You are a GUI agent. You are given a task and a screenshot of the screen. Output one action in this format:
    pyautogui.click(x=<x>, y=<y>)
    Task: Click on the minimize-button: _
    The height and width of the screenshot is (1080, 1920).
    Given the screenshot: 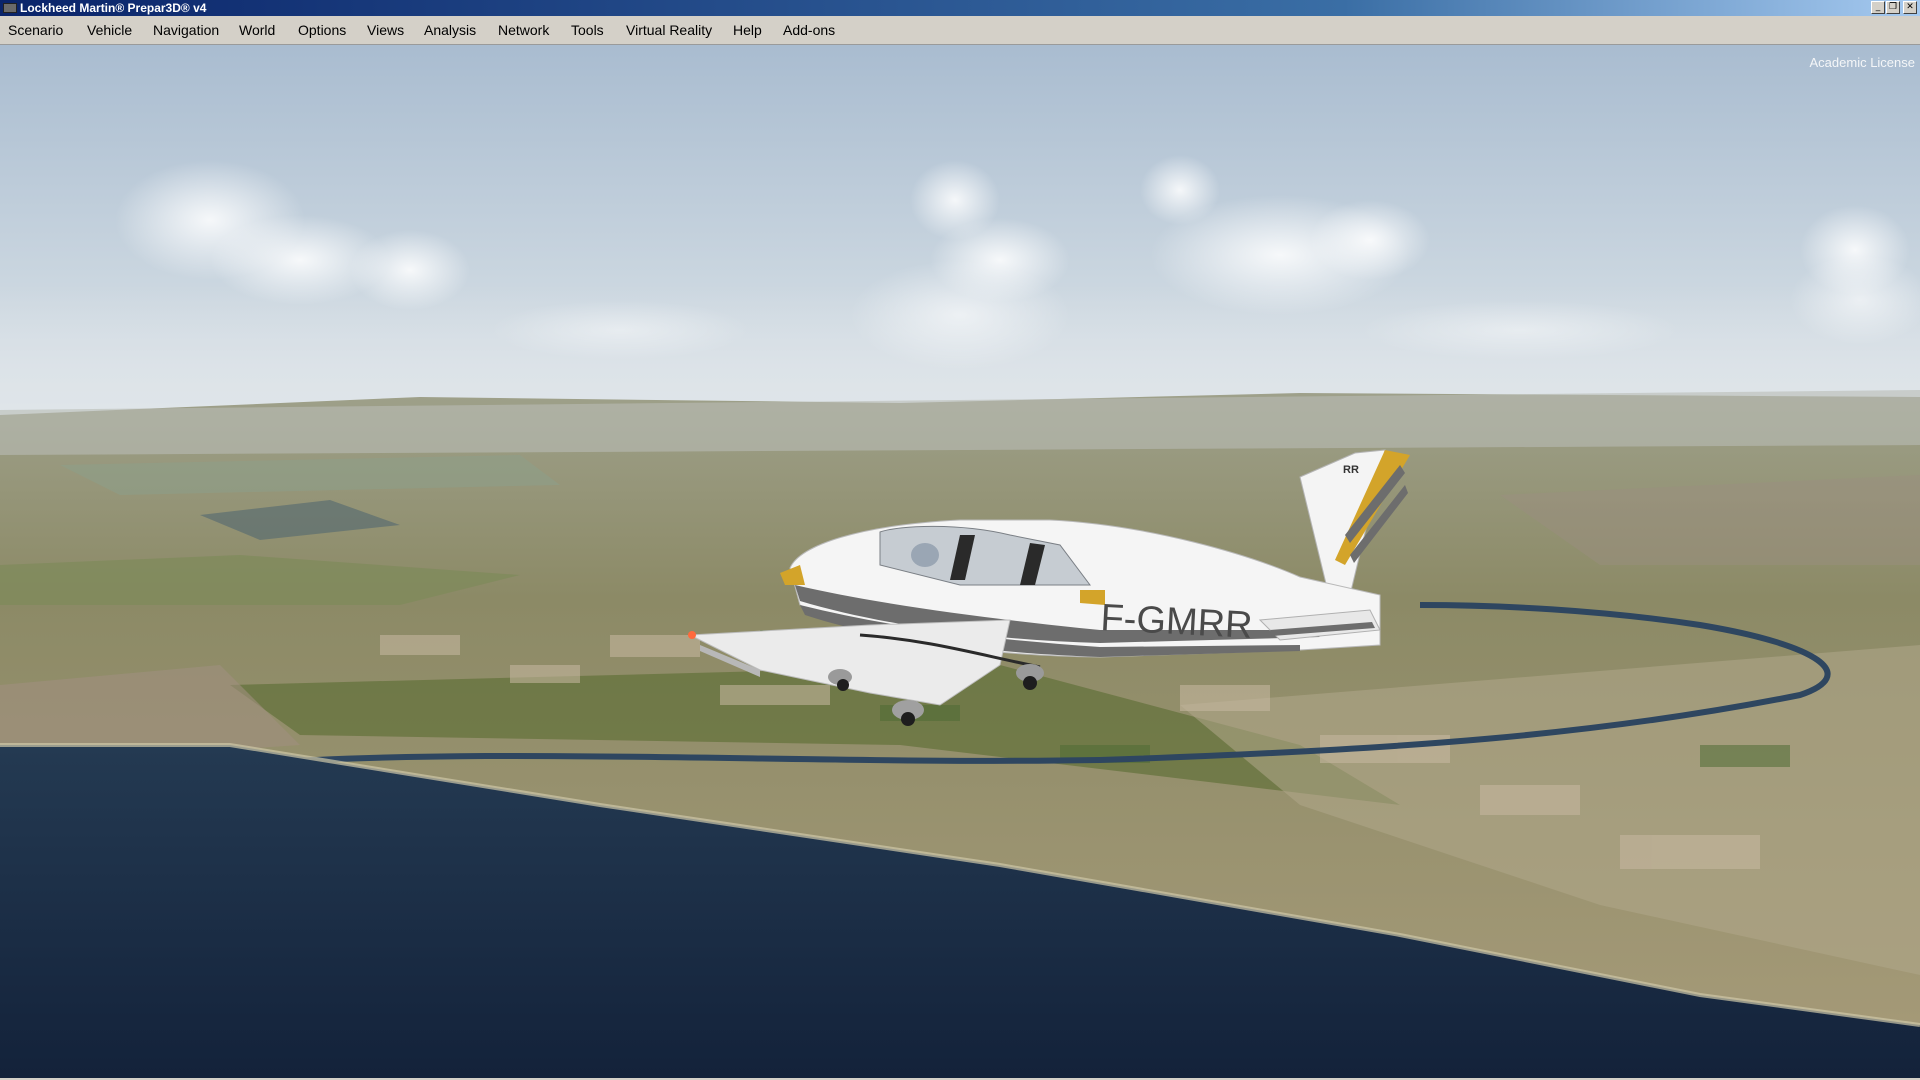 What is the action you would take?
    pyautogui.click(x=1878, y=7)
    